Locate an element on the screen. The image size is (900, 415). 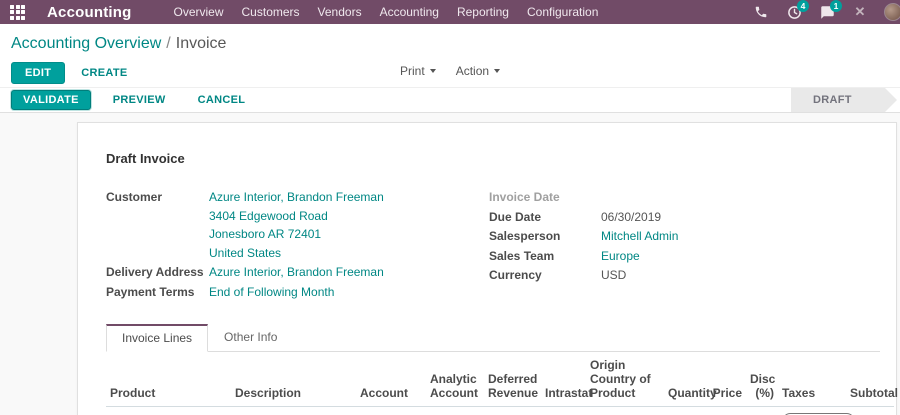
customer-label: Customer is located at coordinates (134, 197).